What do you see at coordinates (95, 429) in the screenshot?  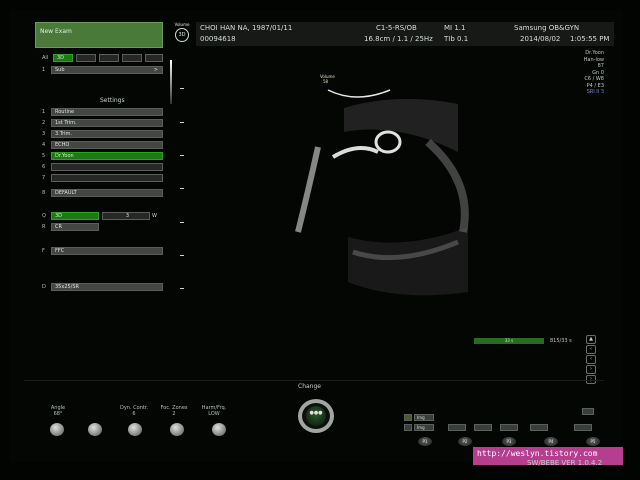 I see `blank-knob` at bounding box center [95, 429].